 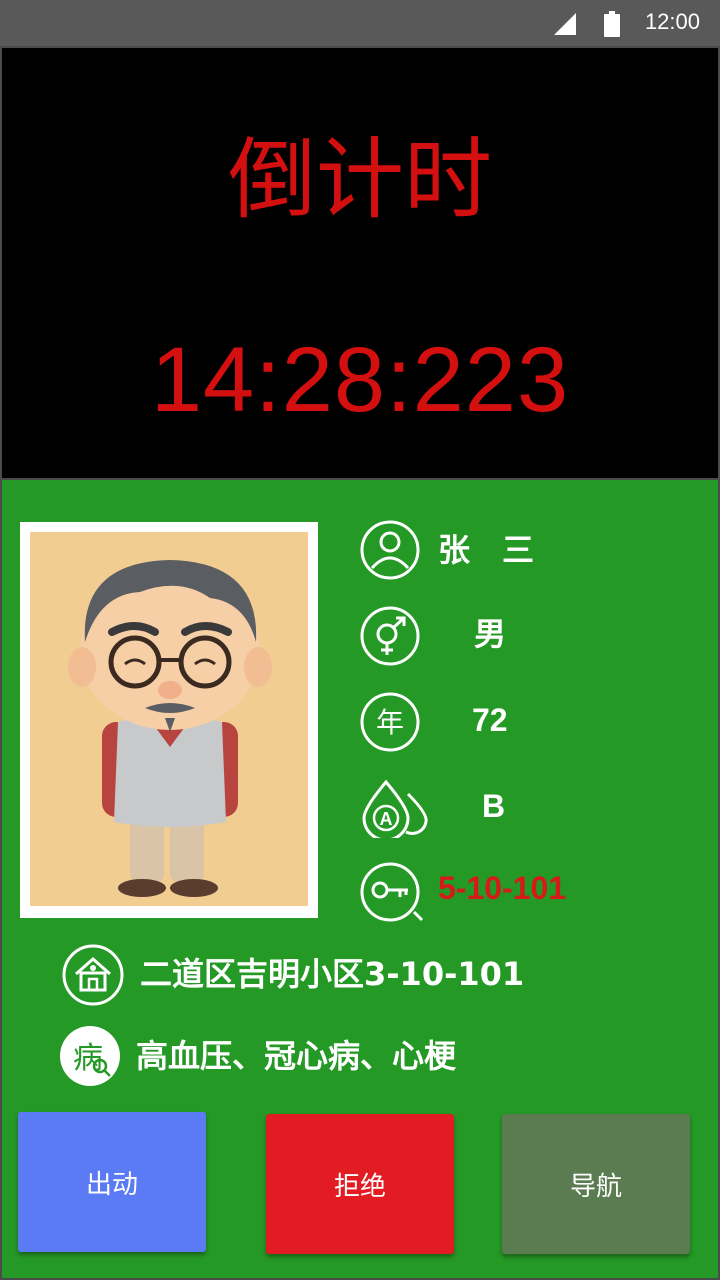 What do you see at coordinates (359, 179) in the screenshot?
I see `countdown-title: 倒计时` at bounding box center [359, 179].